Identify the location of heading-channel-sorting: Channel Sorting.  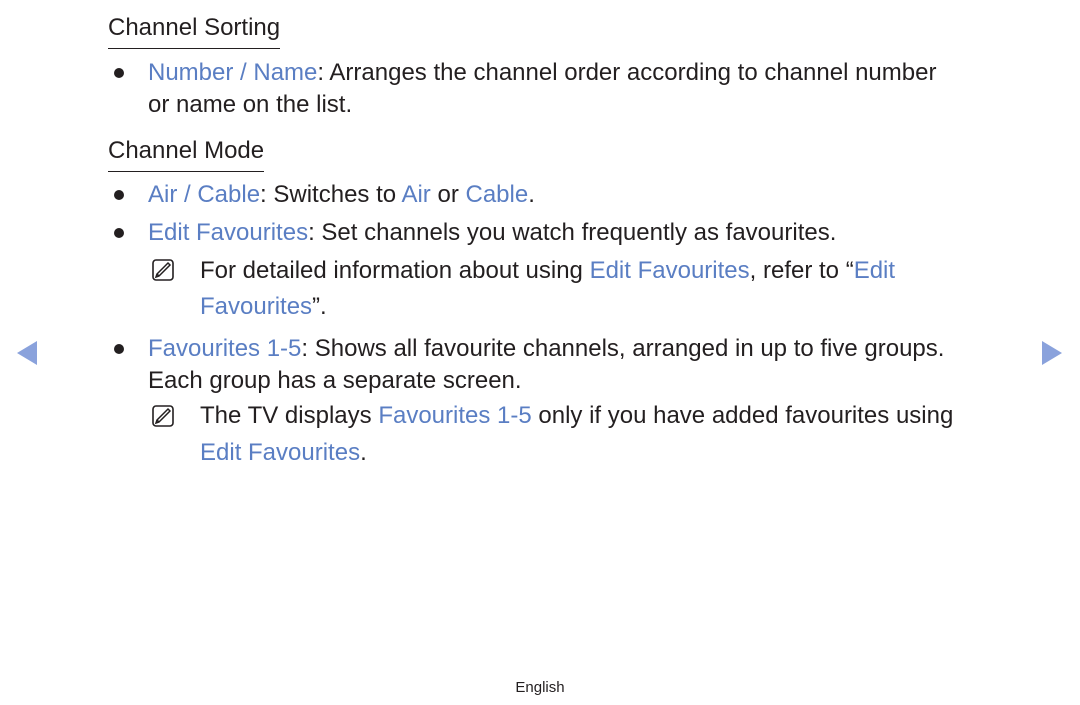
(194, 31).